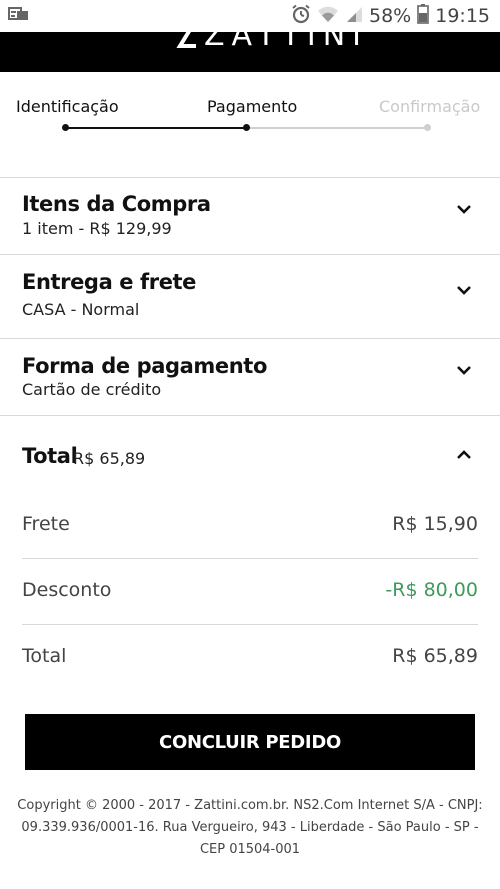  I want to click on brand-logo-text: ZATTINI, so click(286, 42).